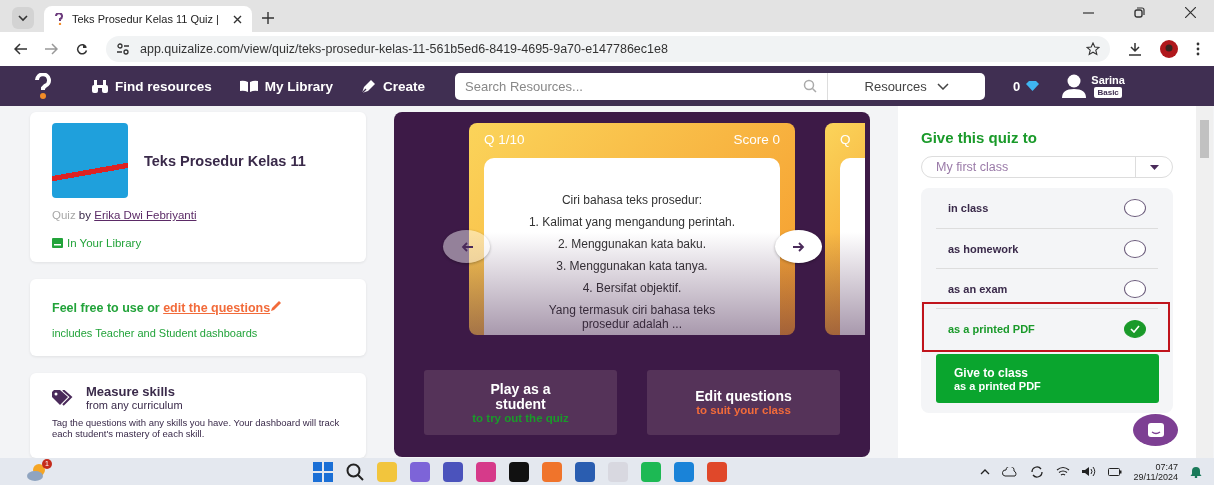 This screenshot has height=485, width=1214. Describe the element at coordinates (1108, 92) in the screenshot. I see `plan-badge: Basic` at that location.